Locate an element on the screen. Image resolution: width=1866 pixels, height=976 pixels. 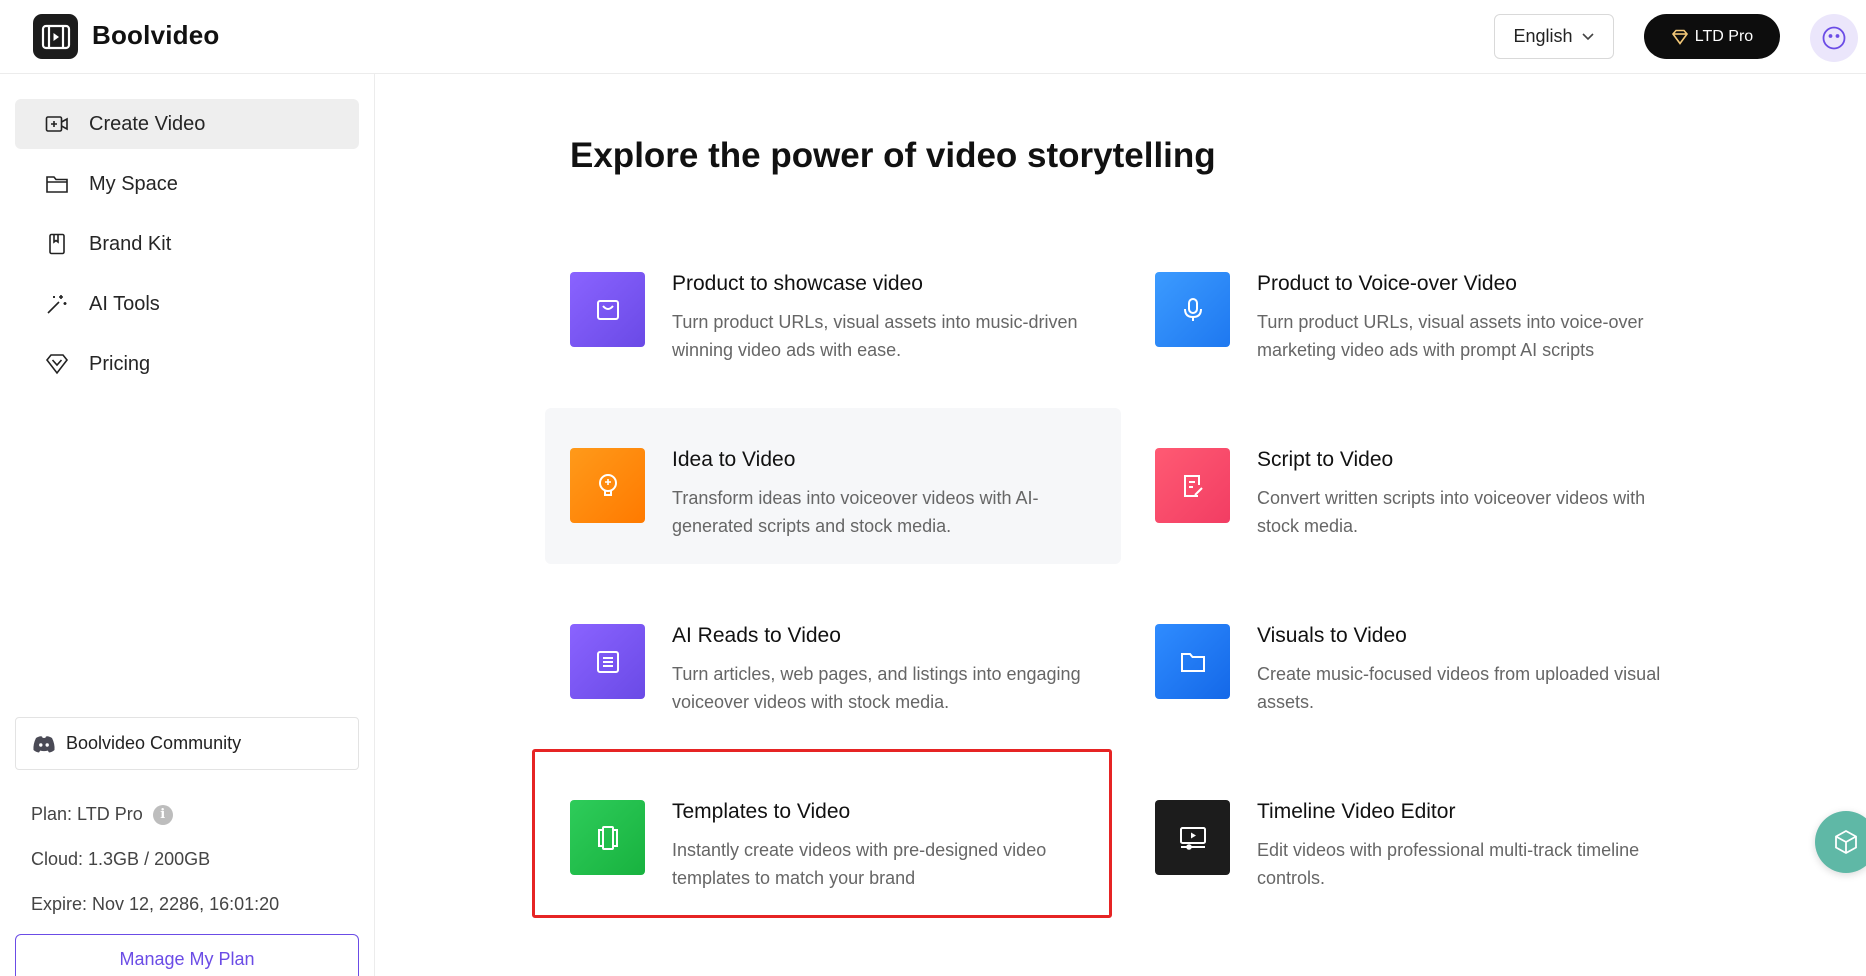
community-label: Boolvideo Community is located at coordinates (154, 743).